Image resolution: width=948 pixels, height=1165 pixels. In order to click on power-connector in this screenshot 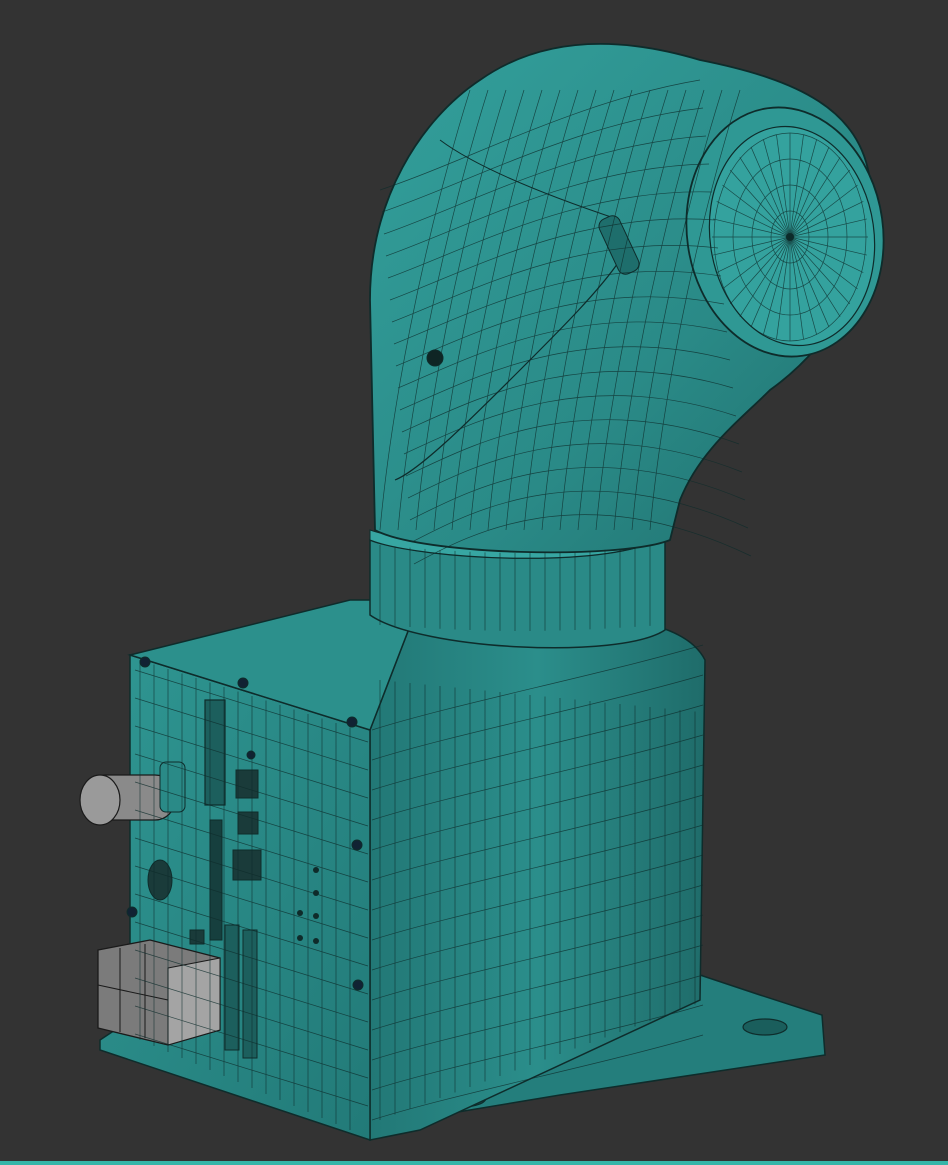, I will do `click(159, 992)`.